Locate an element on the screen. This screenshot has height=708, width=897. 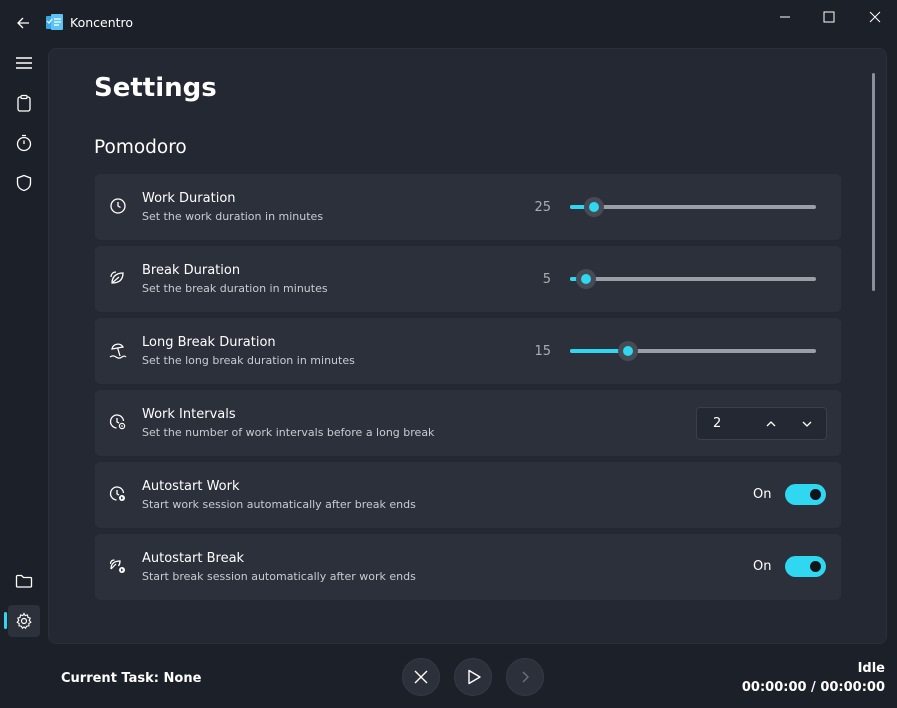
setting-title: Autostart Work is located at coordinates (191, 486).